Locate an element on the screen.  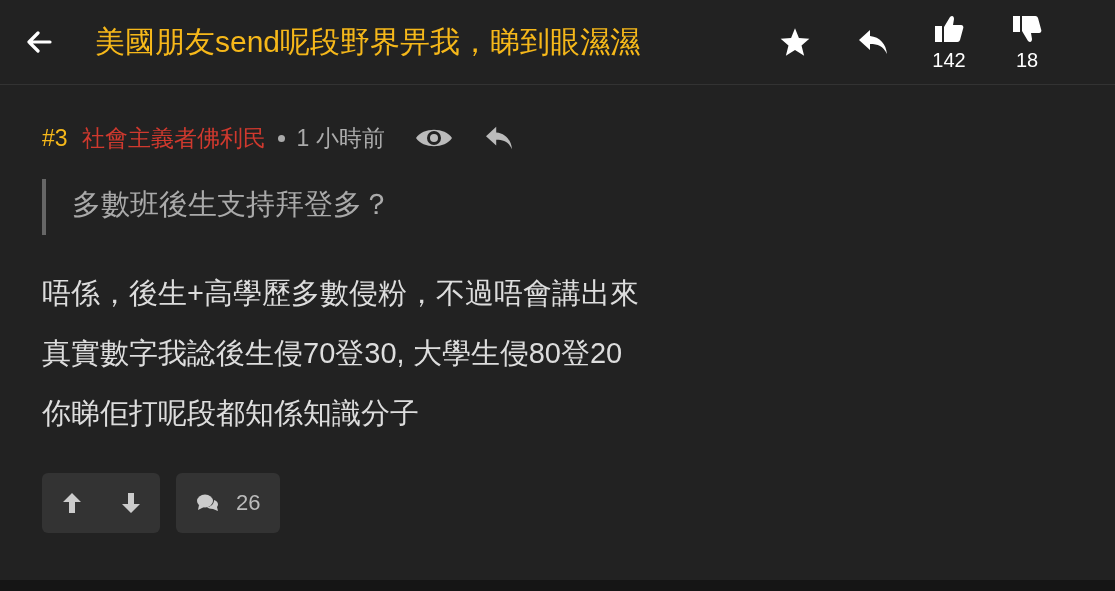
speech-bubbles-icon is located at coordinates (208, 503).